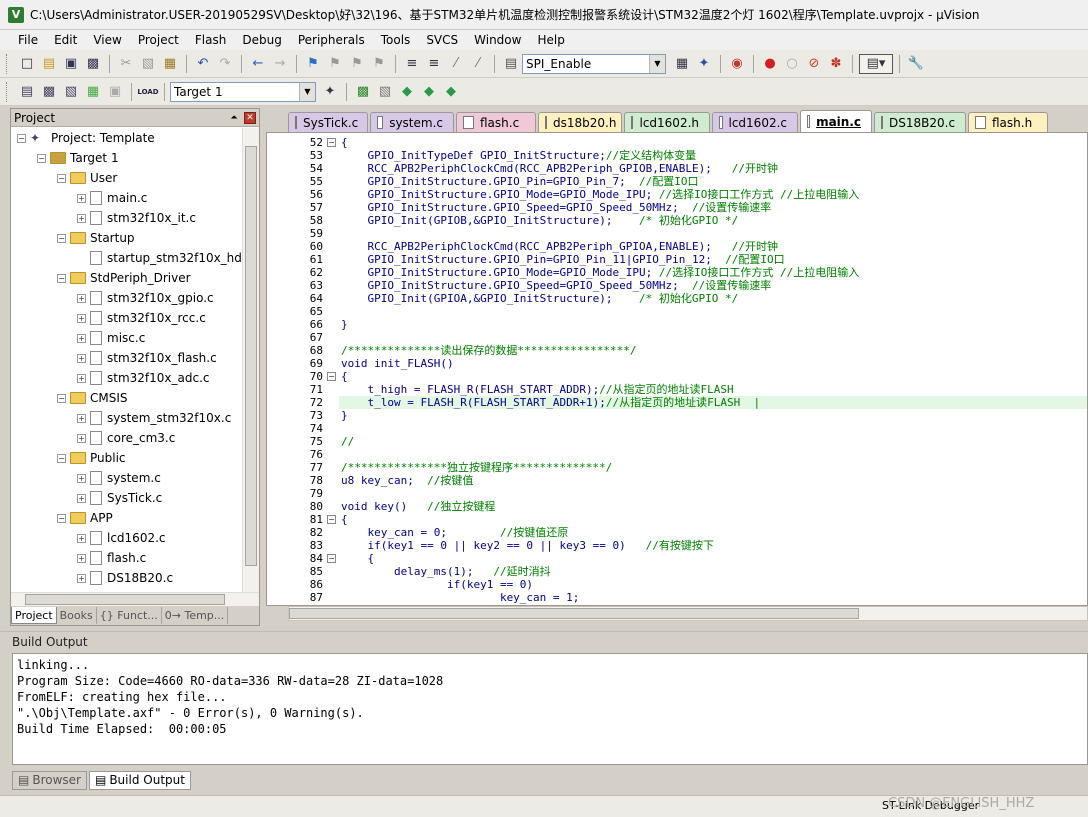  Describe the element at coordinates (158, 40) in the screenshot. I see `menu-project: Project` at that location.